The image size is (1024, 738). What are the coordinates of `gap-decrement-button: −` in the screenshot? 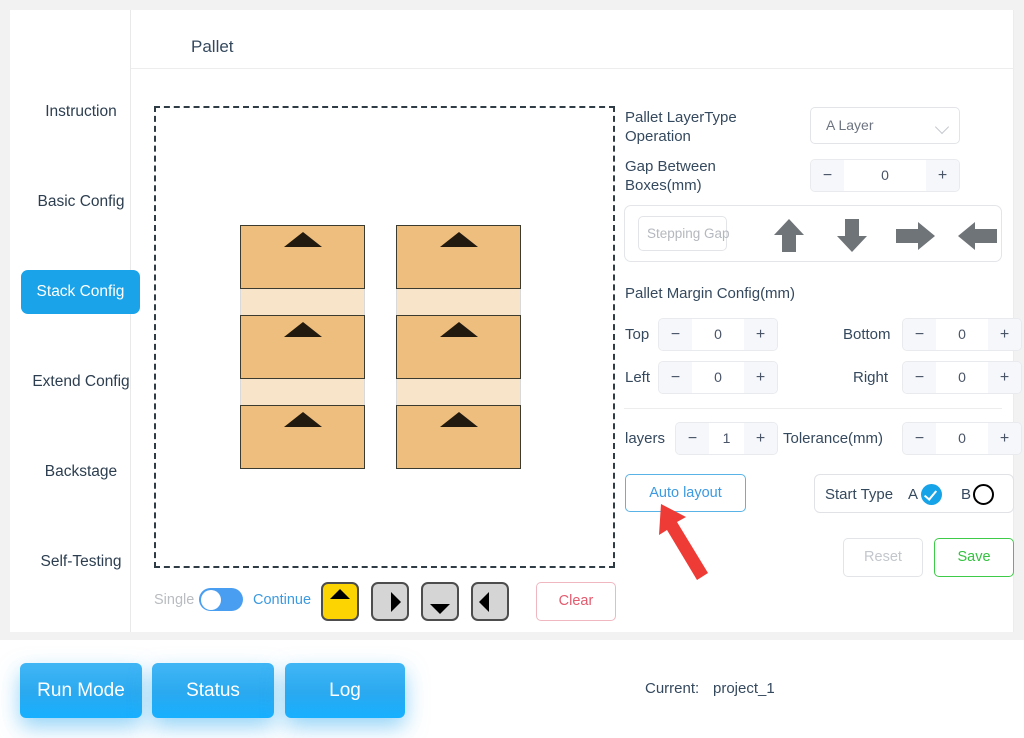 It's located at (827, 175).